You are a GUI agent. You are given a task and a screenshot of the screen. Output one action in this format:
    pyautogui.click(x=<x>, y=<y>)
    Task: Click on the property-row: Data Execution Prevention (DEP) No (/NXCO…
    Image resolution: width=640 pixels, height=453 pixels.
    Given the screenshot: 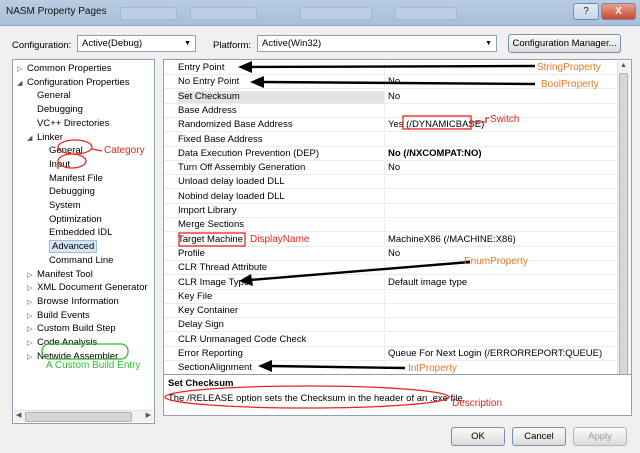 What is the action you would take?
    pyautogui.click(x=391, y=154)
    